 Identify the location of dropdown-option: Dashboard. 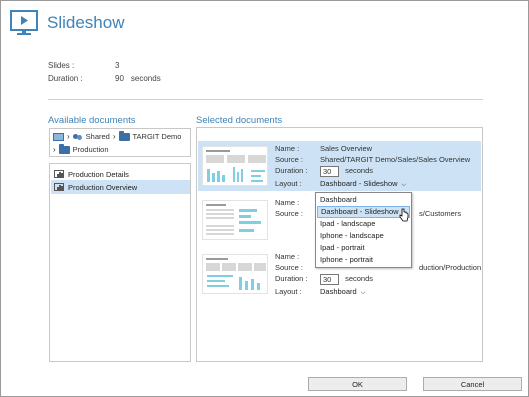
(363, 200).